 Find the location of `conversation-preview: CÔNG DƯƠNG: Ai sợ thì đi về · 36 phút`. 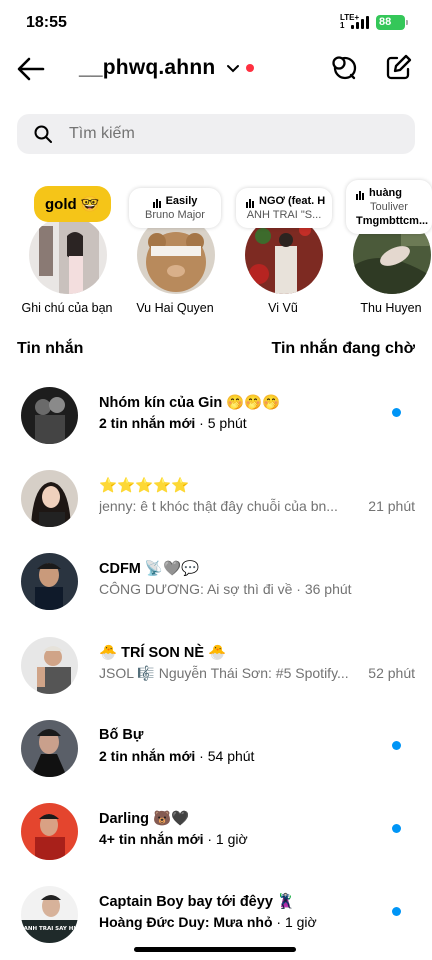

conversation-preview: CÔNG DƯƠNG: Ai sợ thì đi về · 36 phút is located at coordinates (225, 589).